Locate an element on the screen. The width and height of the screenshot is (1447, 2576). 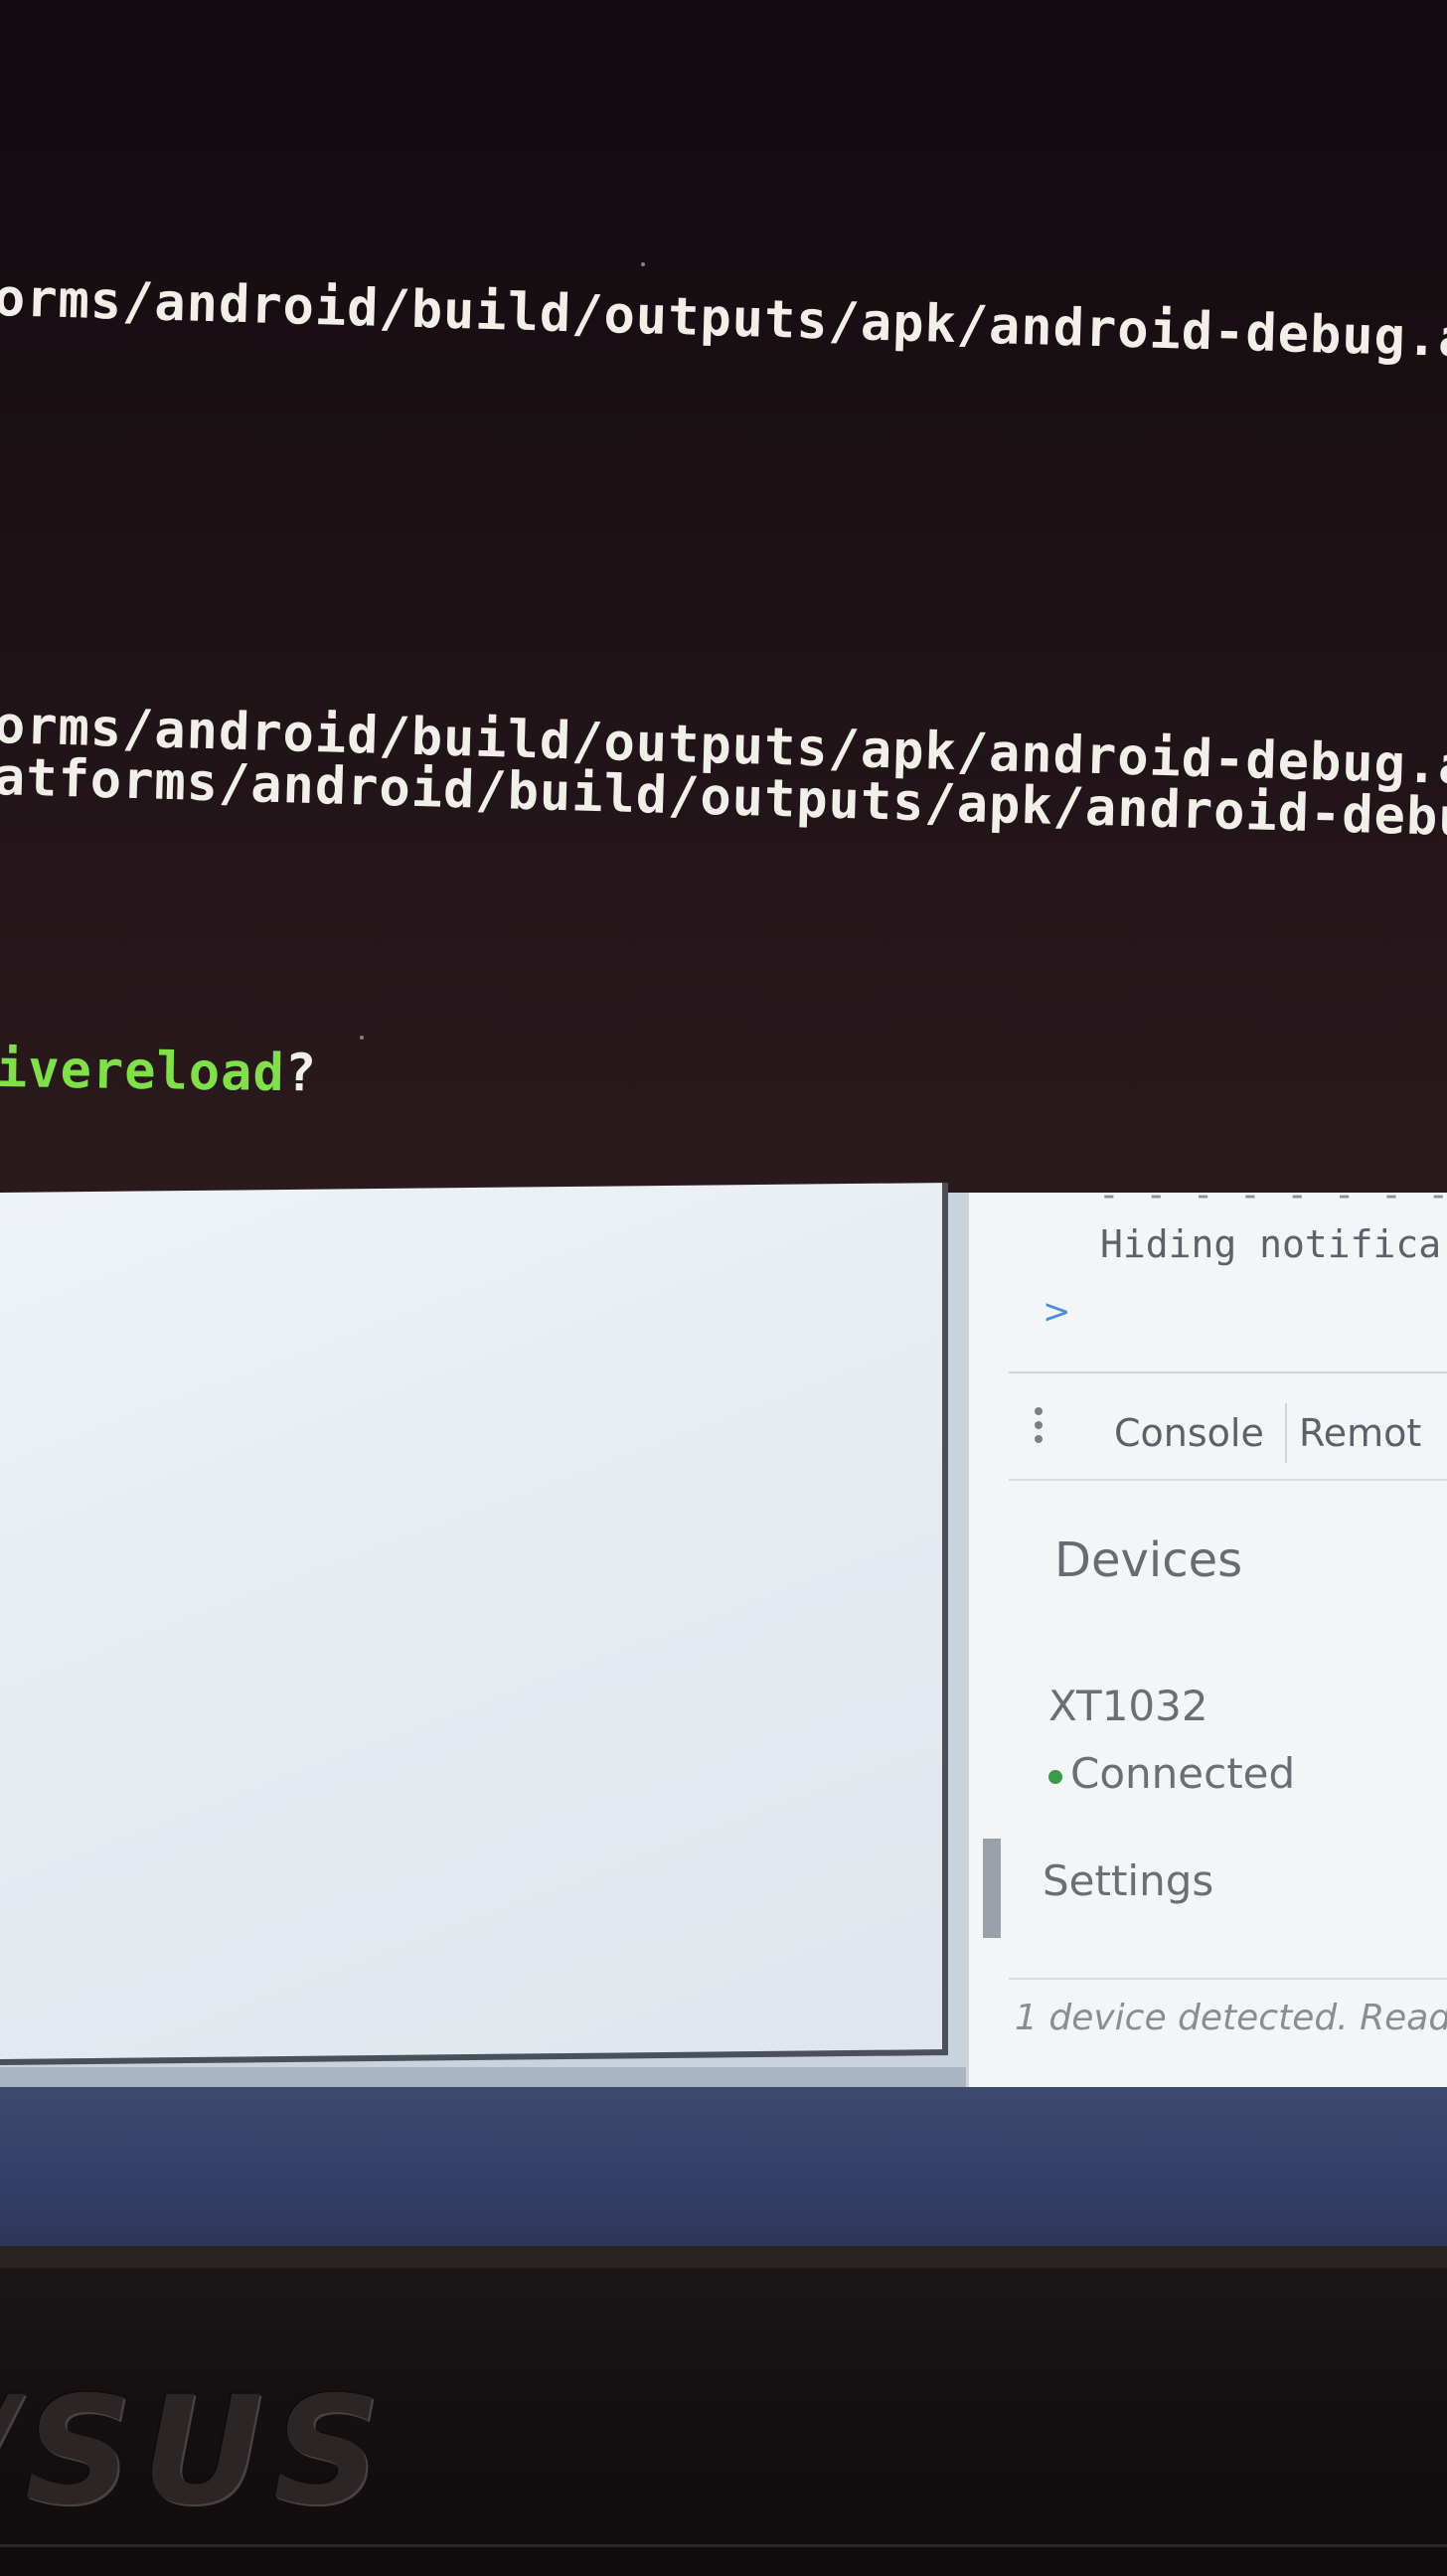
brand-logo: /SUS is located at coordinates (196, 2451).